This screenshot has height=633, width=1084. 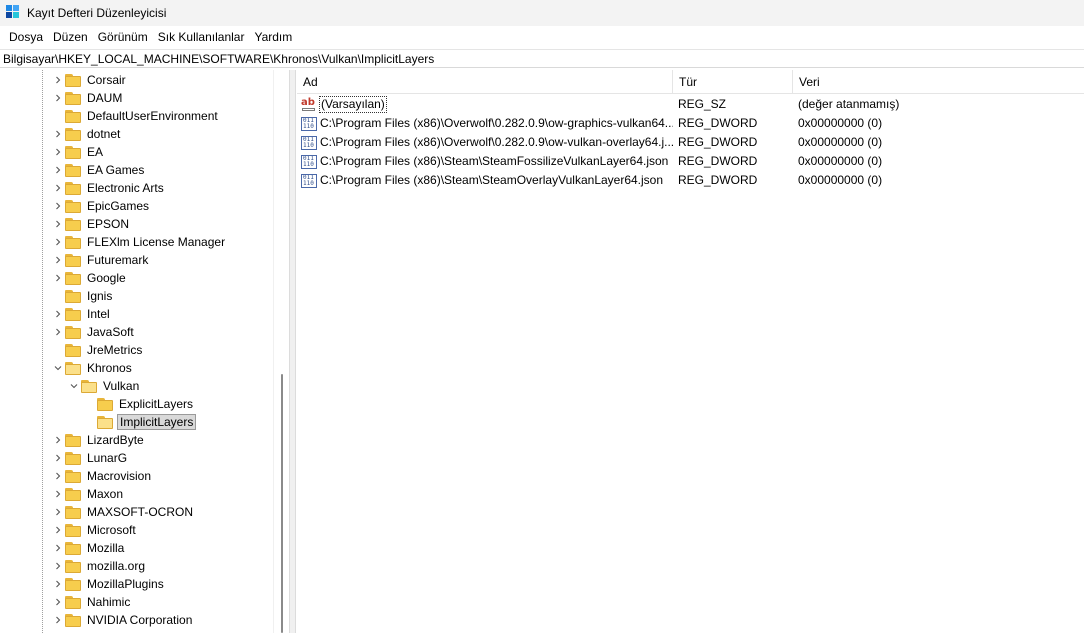 What do you see at coordinates (690, 104) in the screenshot?
I see `value-row: ab (Varsayılan) REG_SZ (değer atanmamış)` at bounding box center [690, 104].